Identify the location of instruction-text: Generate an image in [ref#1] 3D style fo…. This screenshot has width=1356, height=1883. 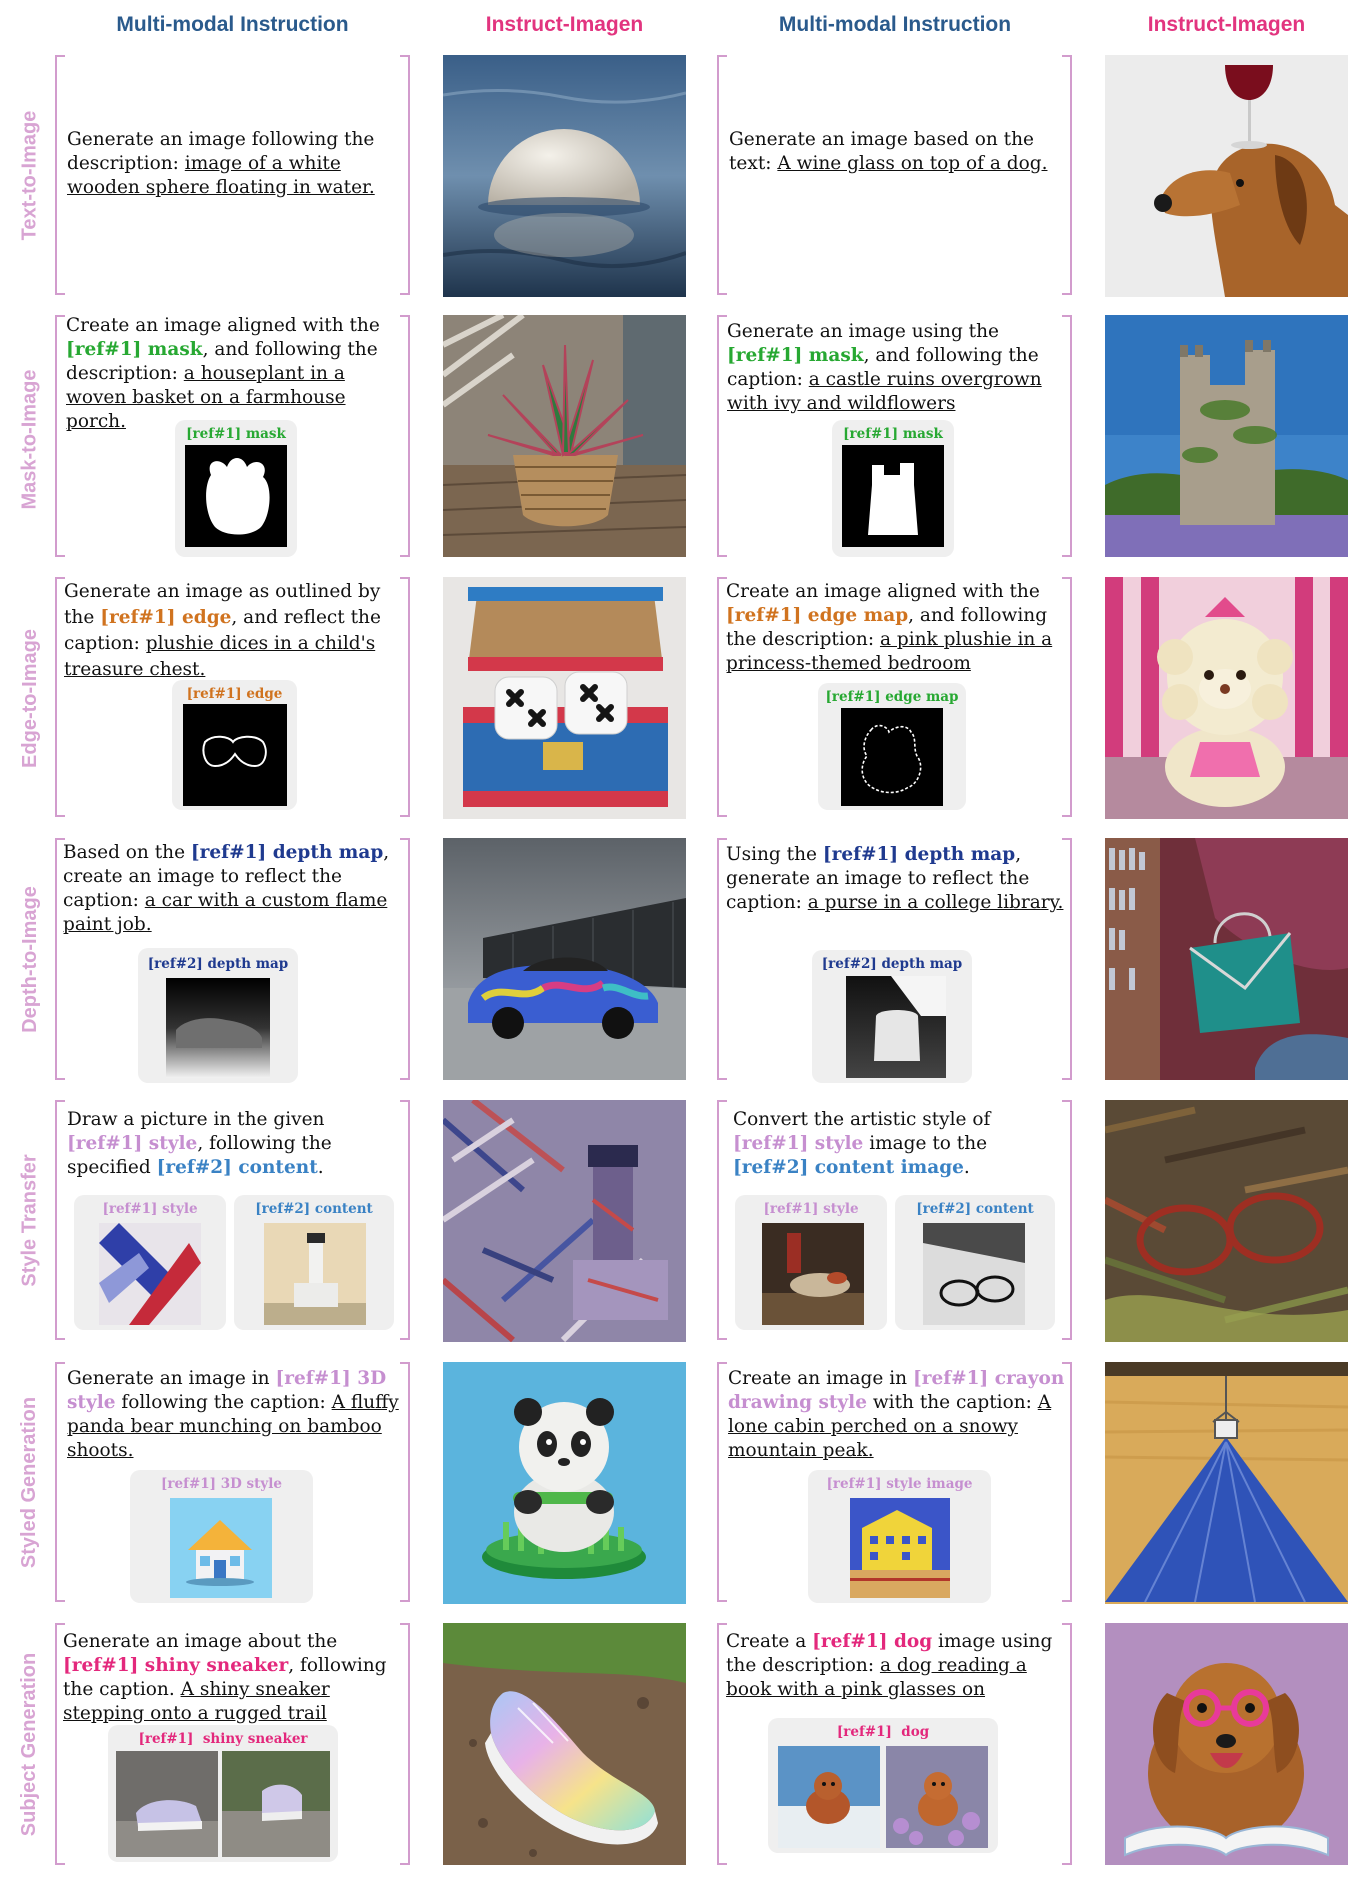
(233, 1414).